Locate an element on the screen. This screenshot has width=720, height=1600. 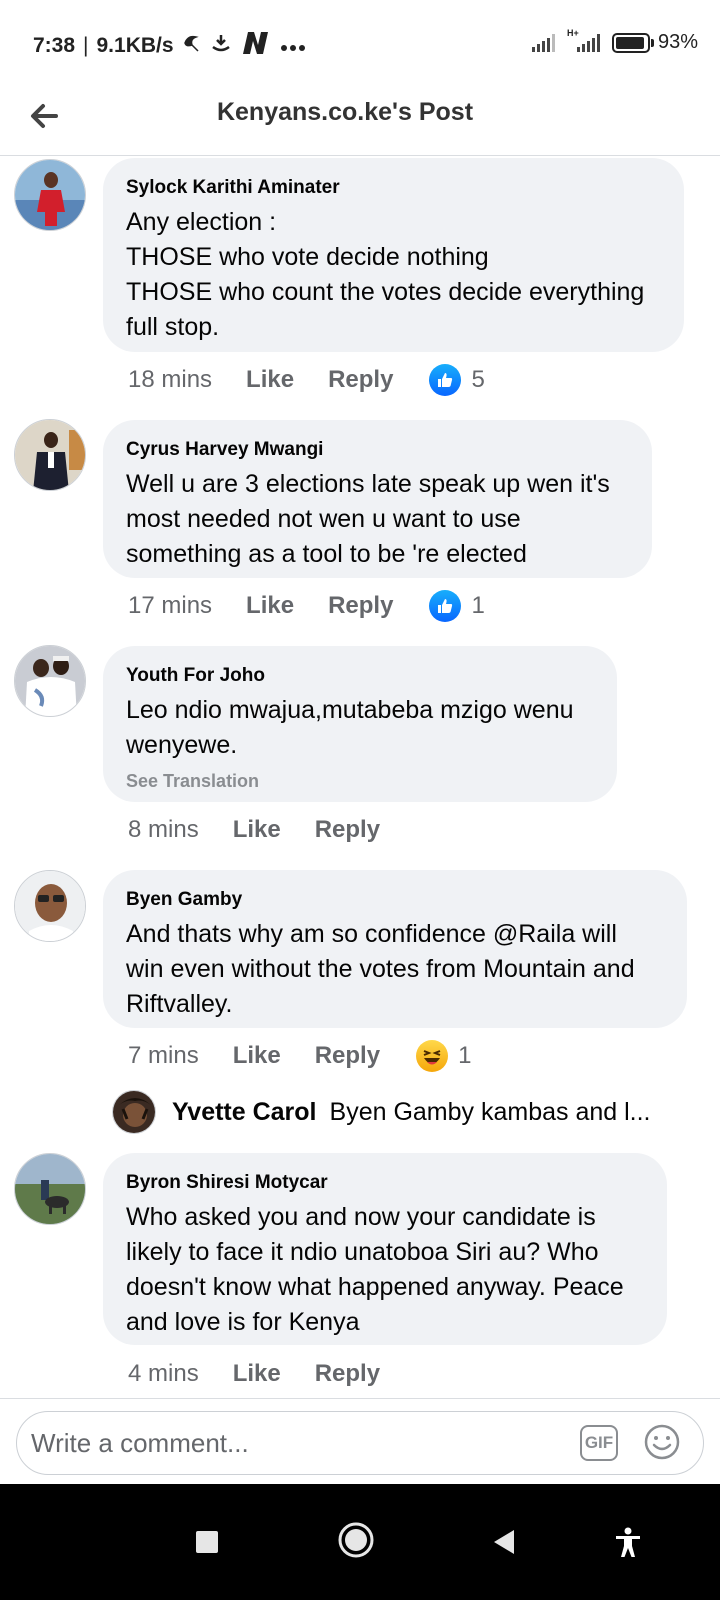
reaction-count: 5 is located at coordinates (478, 379).